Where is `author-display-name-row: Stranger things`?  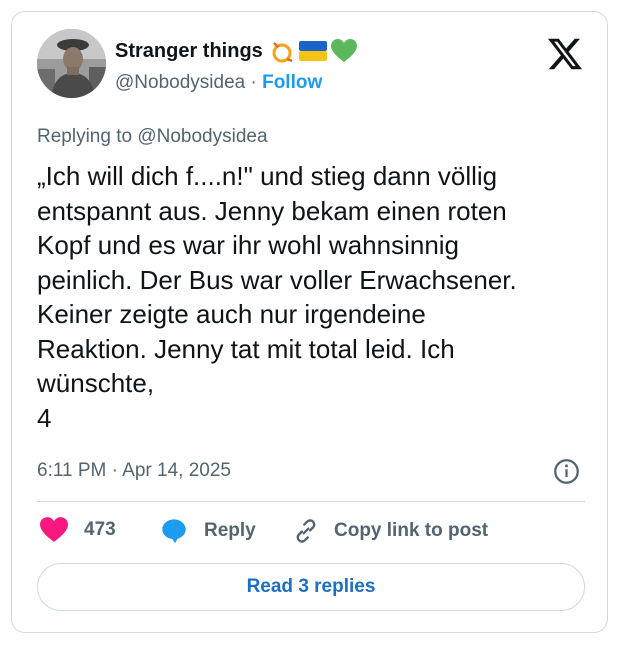
author-display-name-row: Stranger things is located at coordinates (236, 51).